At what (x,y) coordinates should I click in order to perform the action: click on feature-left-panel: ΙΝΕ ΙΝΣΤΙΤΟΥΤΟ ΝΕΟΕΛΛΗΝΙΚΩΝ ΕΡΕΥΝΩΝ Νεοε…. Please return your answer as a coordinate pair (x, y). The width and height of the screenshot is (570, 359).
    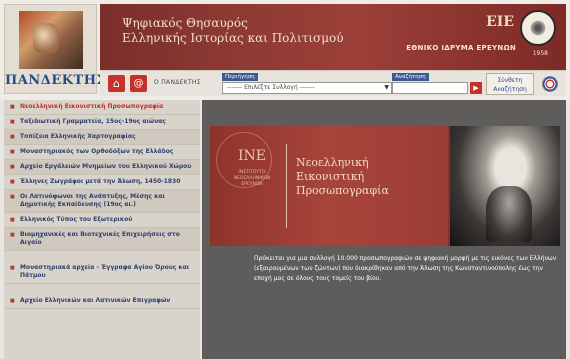
    Looking at the image, I should click on (329, 186).